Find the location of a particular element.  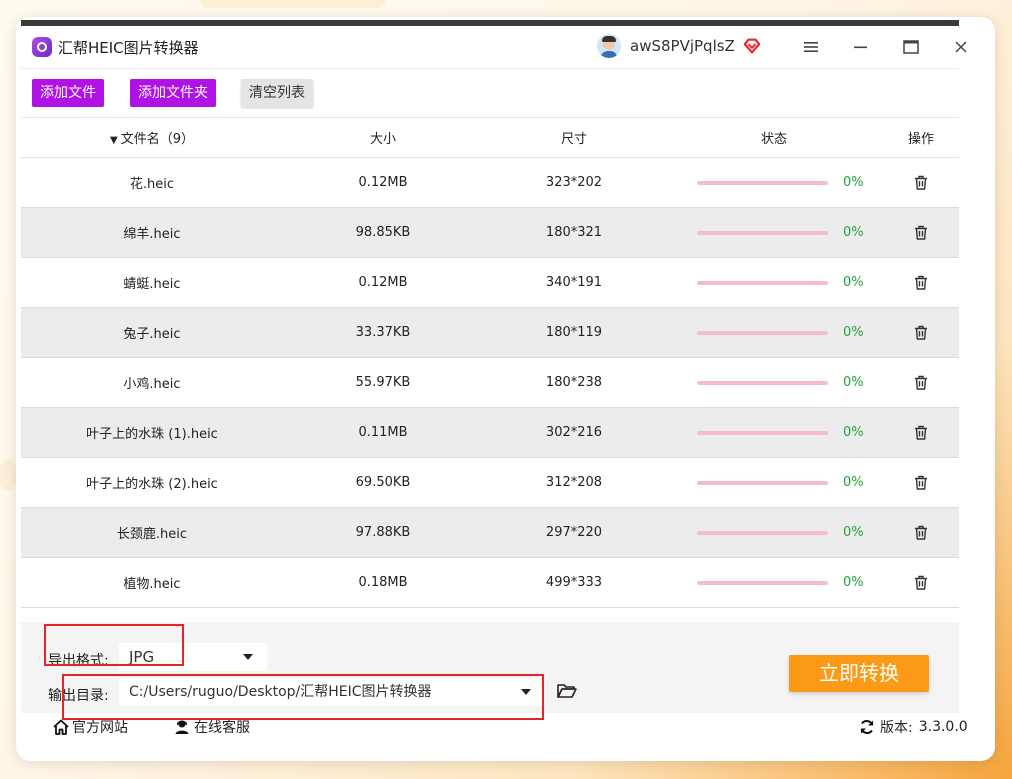

table-row: 兔子.heic 33.37KB 180*119 0% is located at coordinates (490, 333).